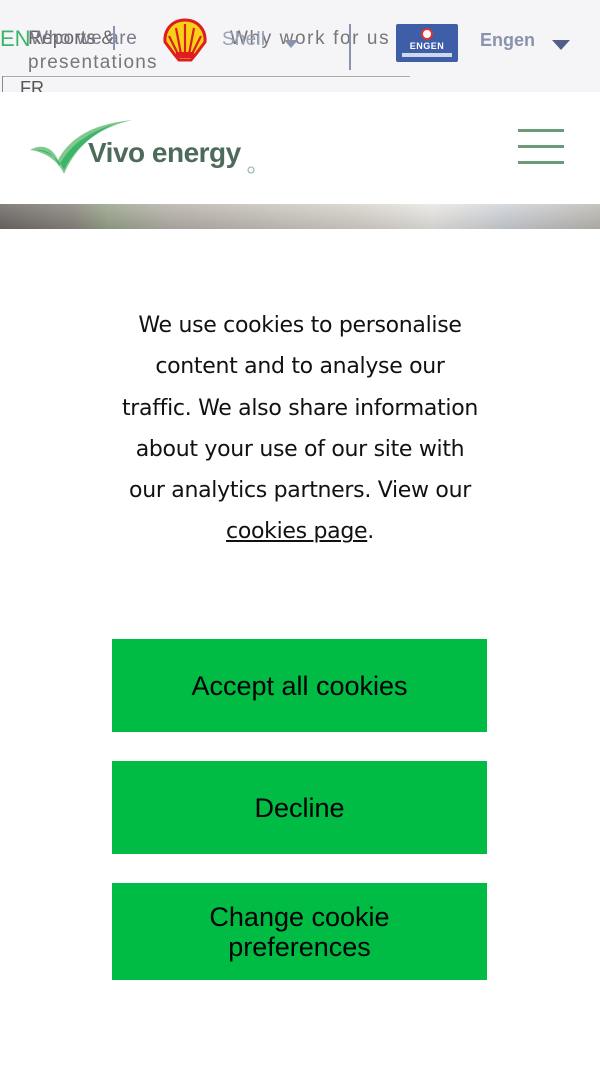 Image resolution: width=600 pixels, height=1065 pixels. What do you see at coordinates (427, 46) in the screenshot?
I see `engen-logo-text: ENGEN` at bounding box center [427, 46].